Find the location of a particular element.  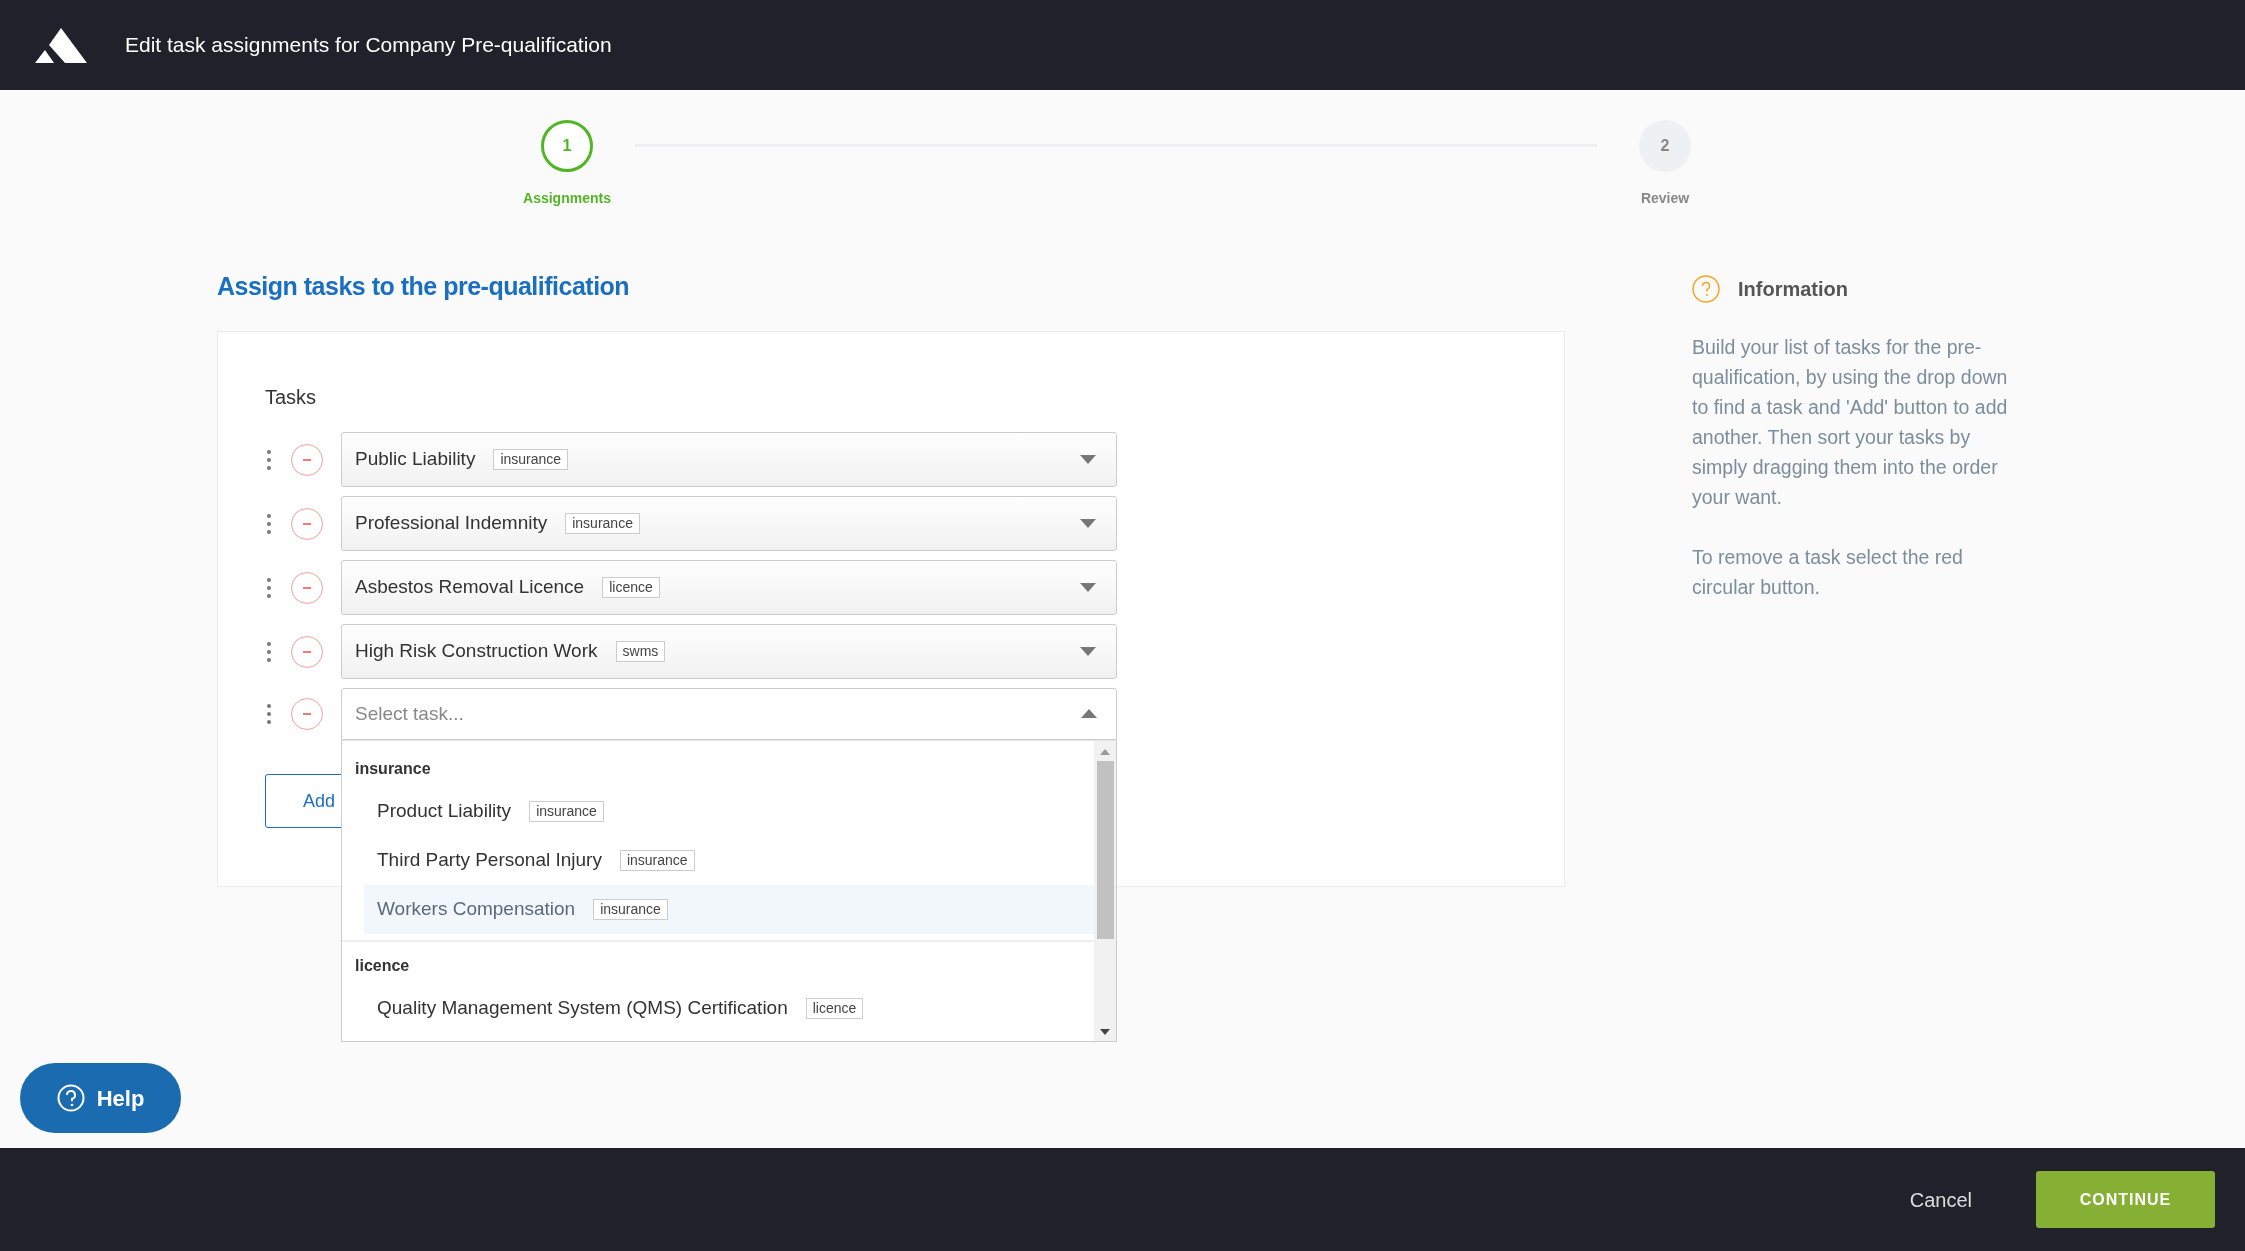

task-name: Public Liability is located at coordinates (415, 459).